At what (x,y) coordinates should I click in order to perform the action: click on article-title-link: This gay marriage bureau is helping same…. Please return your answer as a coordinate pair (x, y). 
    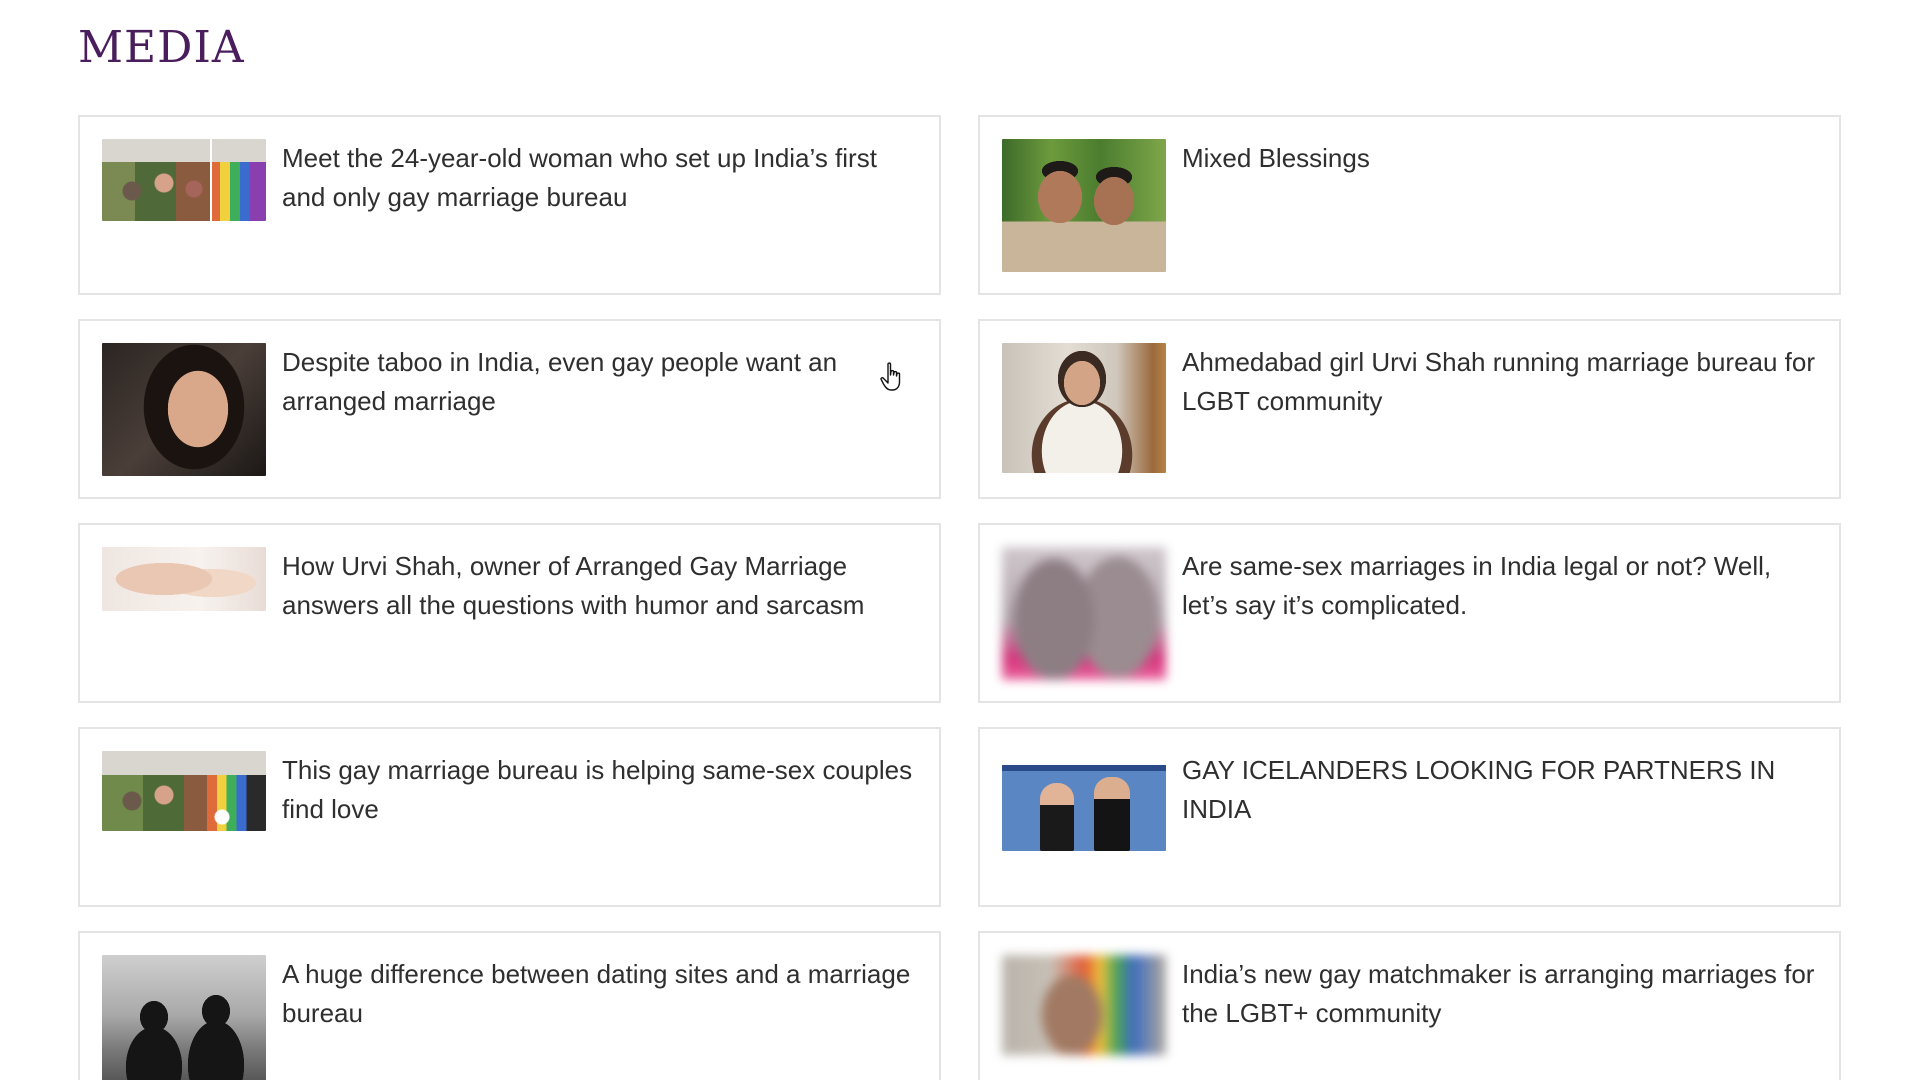
    Looking at the image, I should click on (601, 790).